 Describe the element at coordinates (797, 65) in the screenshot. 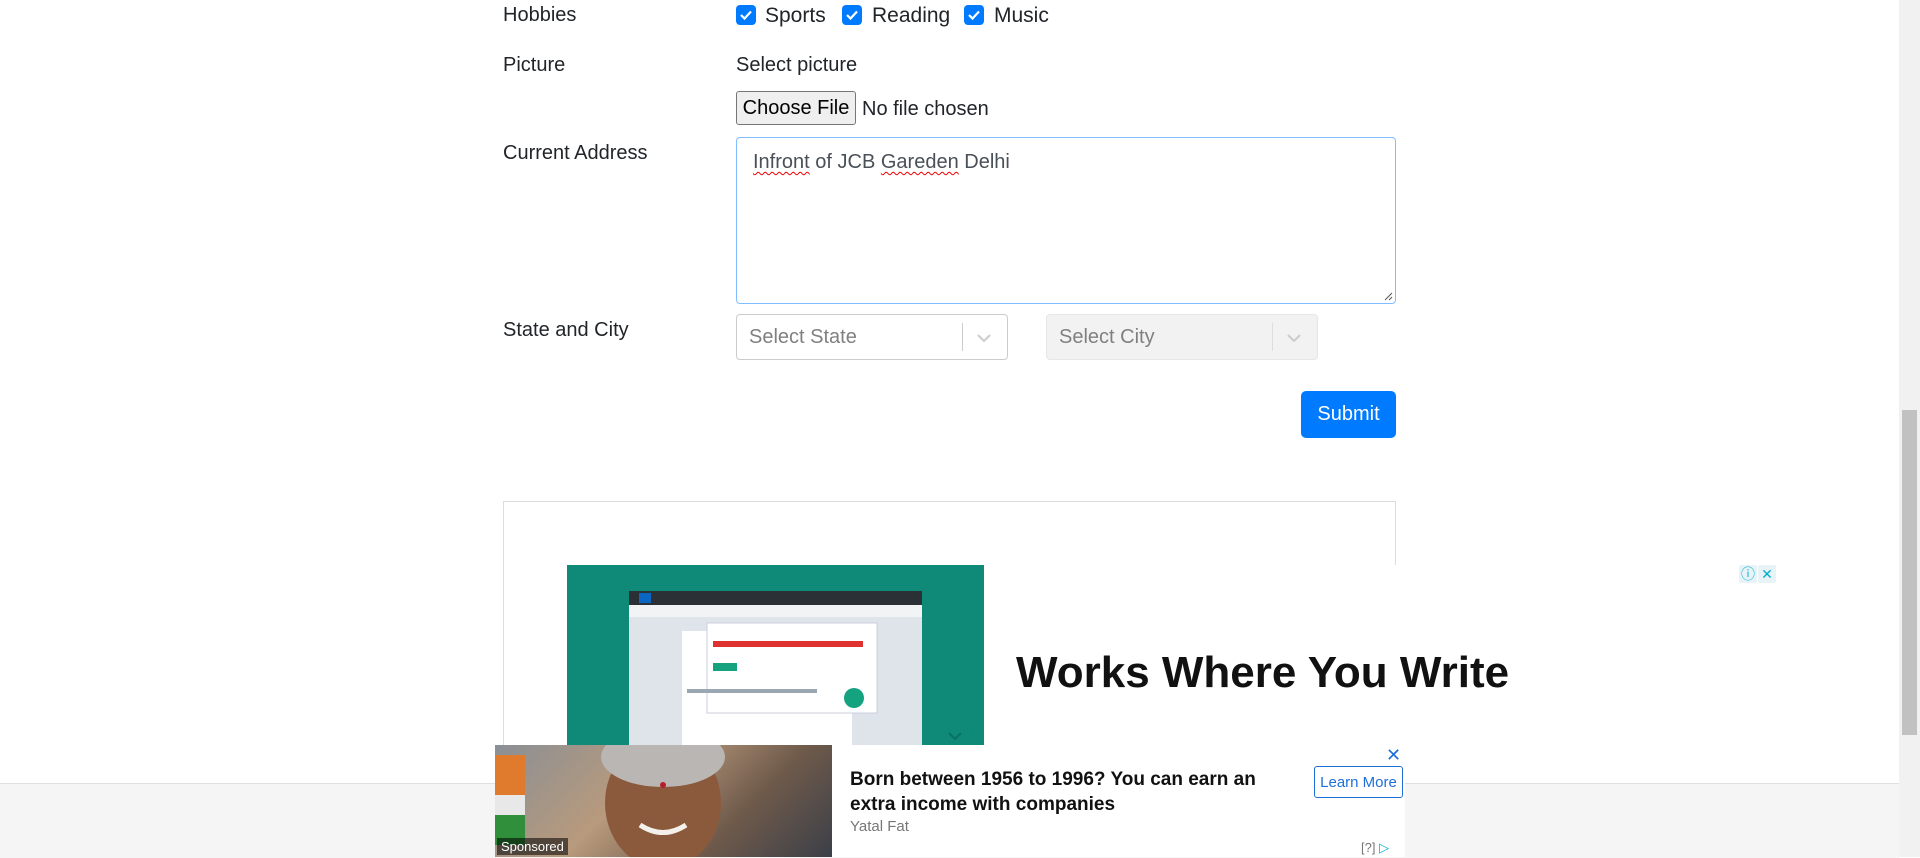

I see `select-picture-hint: Select picture` at that location.